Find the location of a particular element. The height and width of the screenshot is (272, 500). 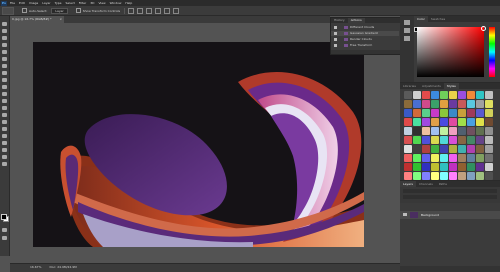

tab-styles: Styles is located at coordinates (451, 86).